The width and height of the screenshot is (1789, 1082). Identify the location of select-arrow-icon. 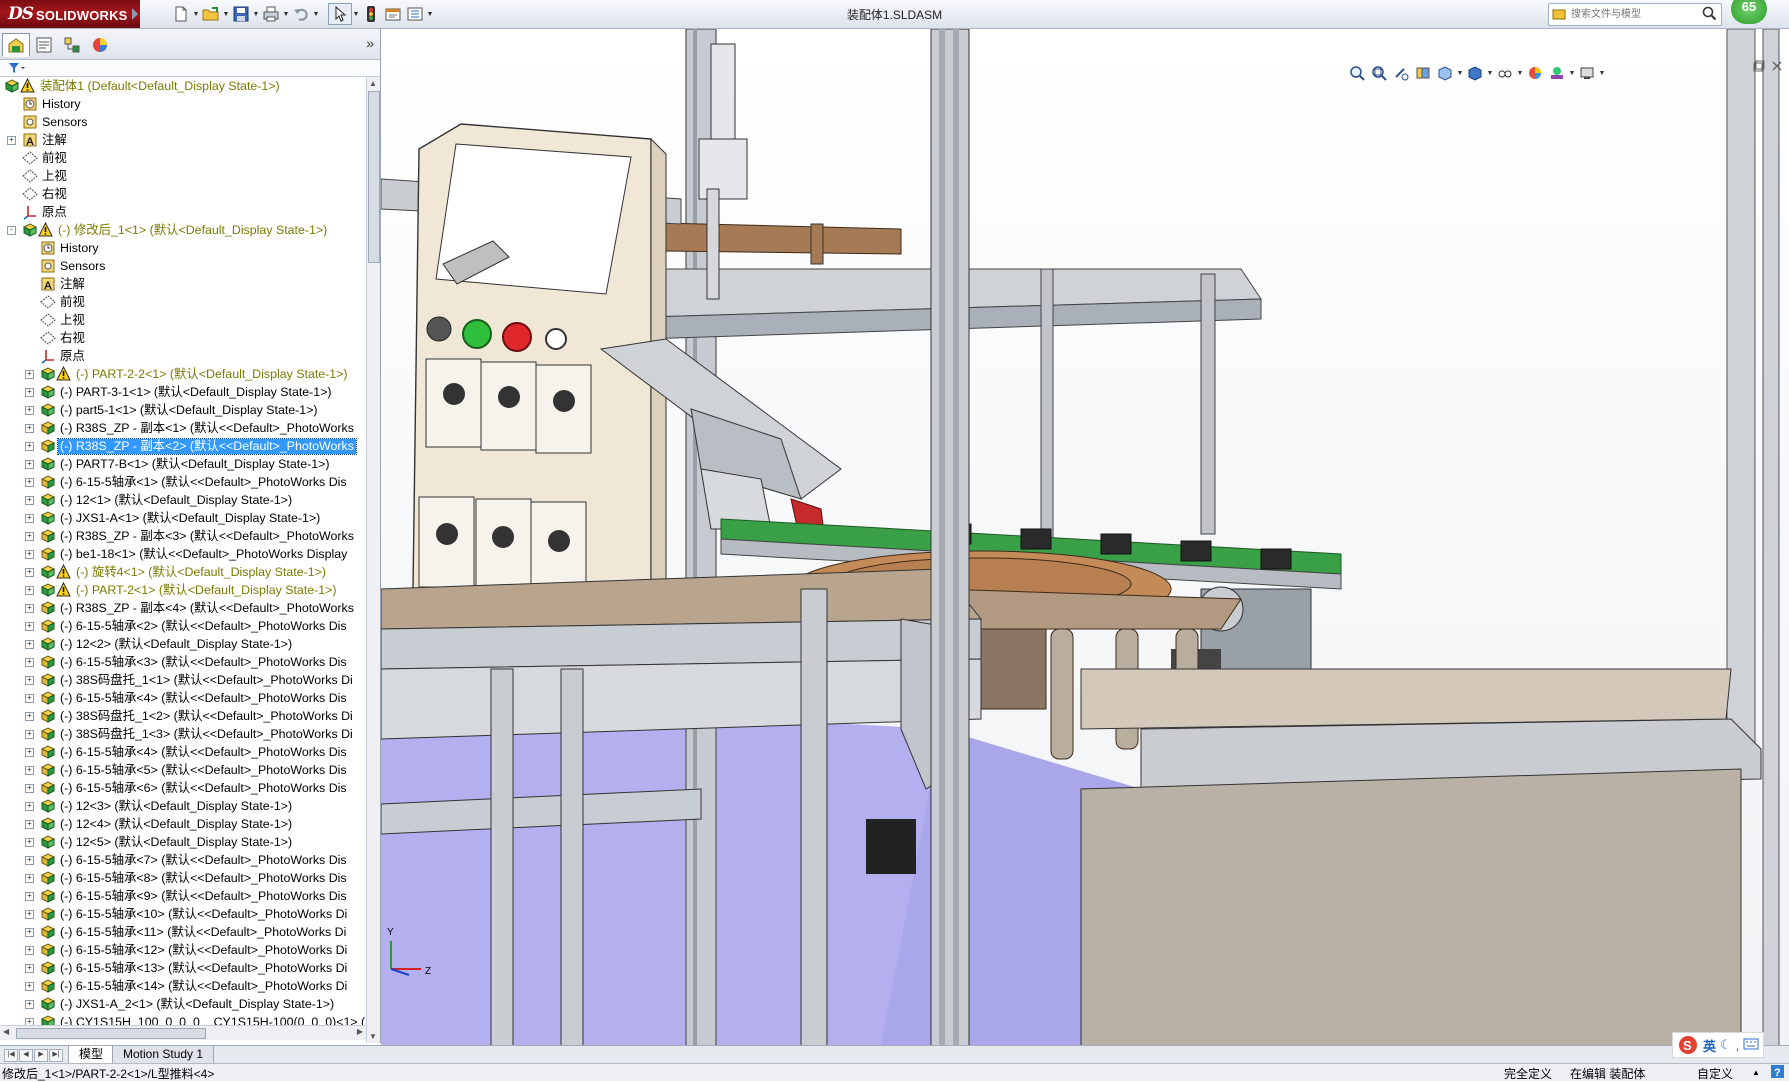
(340, 14).